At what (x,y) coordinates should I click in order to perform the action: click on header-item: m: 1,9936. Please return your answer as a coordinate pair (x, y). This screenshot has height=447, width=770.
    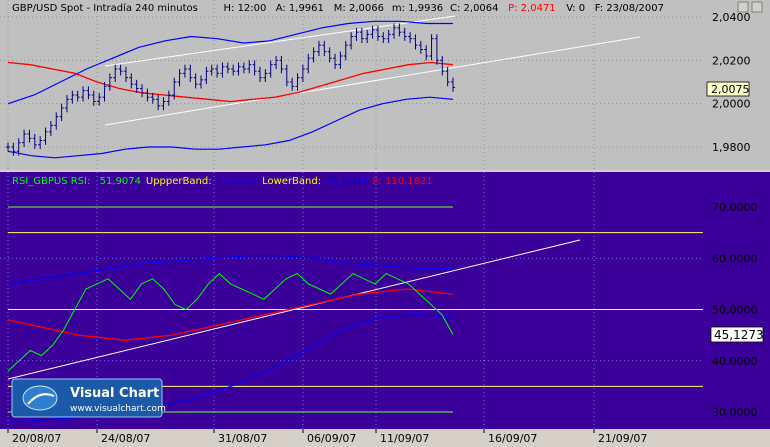
    Looking at the image, I should click on (417, 8).